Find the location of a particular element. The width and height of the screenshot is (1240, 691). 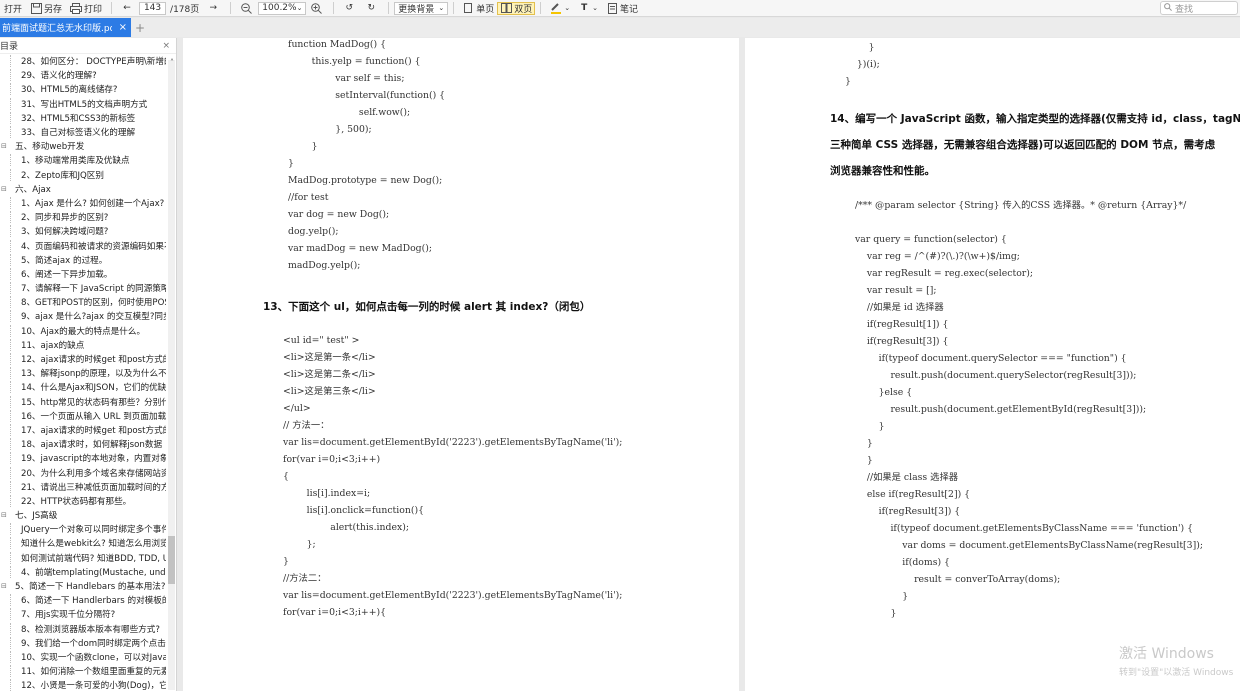

double-page-button: 双页 is located at coordinates (516, 8).